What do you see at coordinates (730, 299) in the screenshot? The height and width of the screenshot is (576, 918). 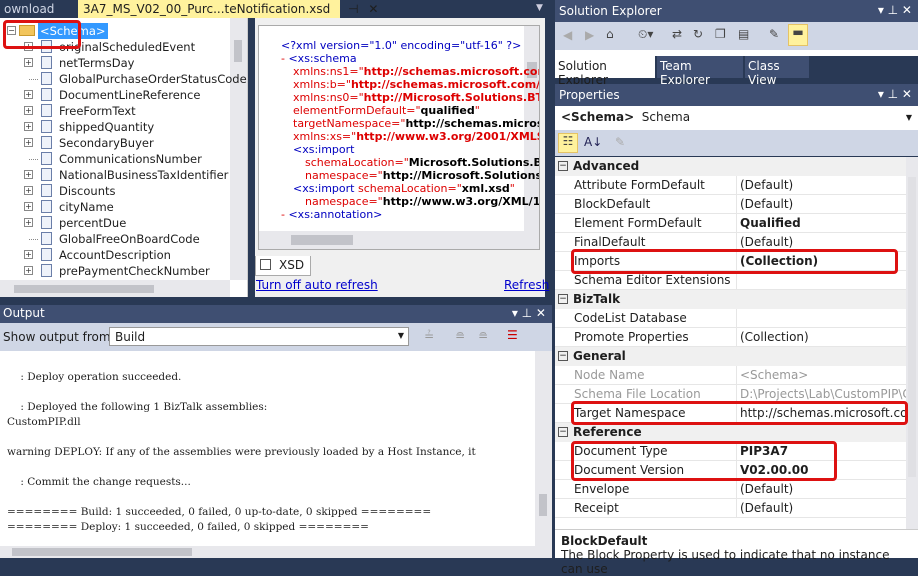 I see `category-biztalk: − BizTalk` at bounding box center [730, 299].